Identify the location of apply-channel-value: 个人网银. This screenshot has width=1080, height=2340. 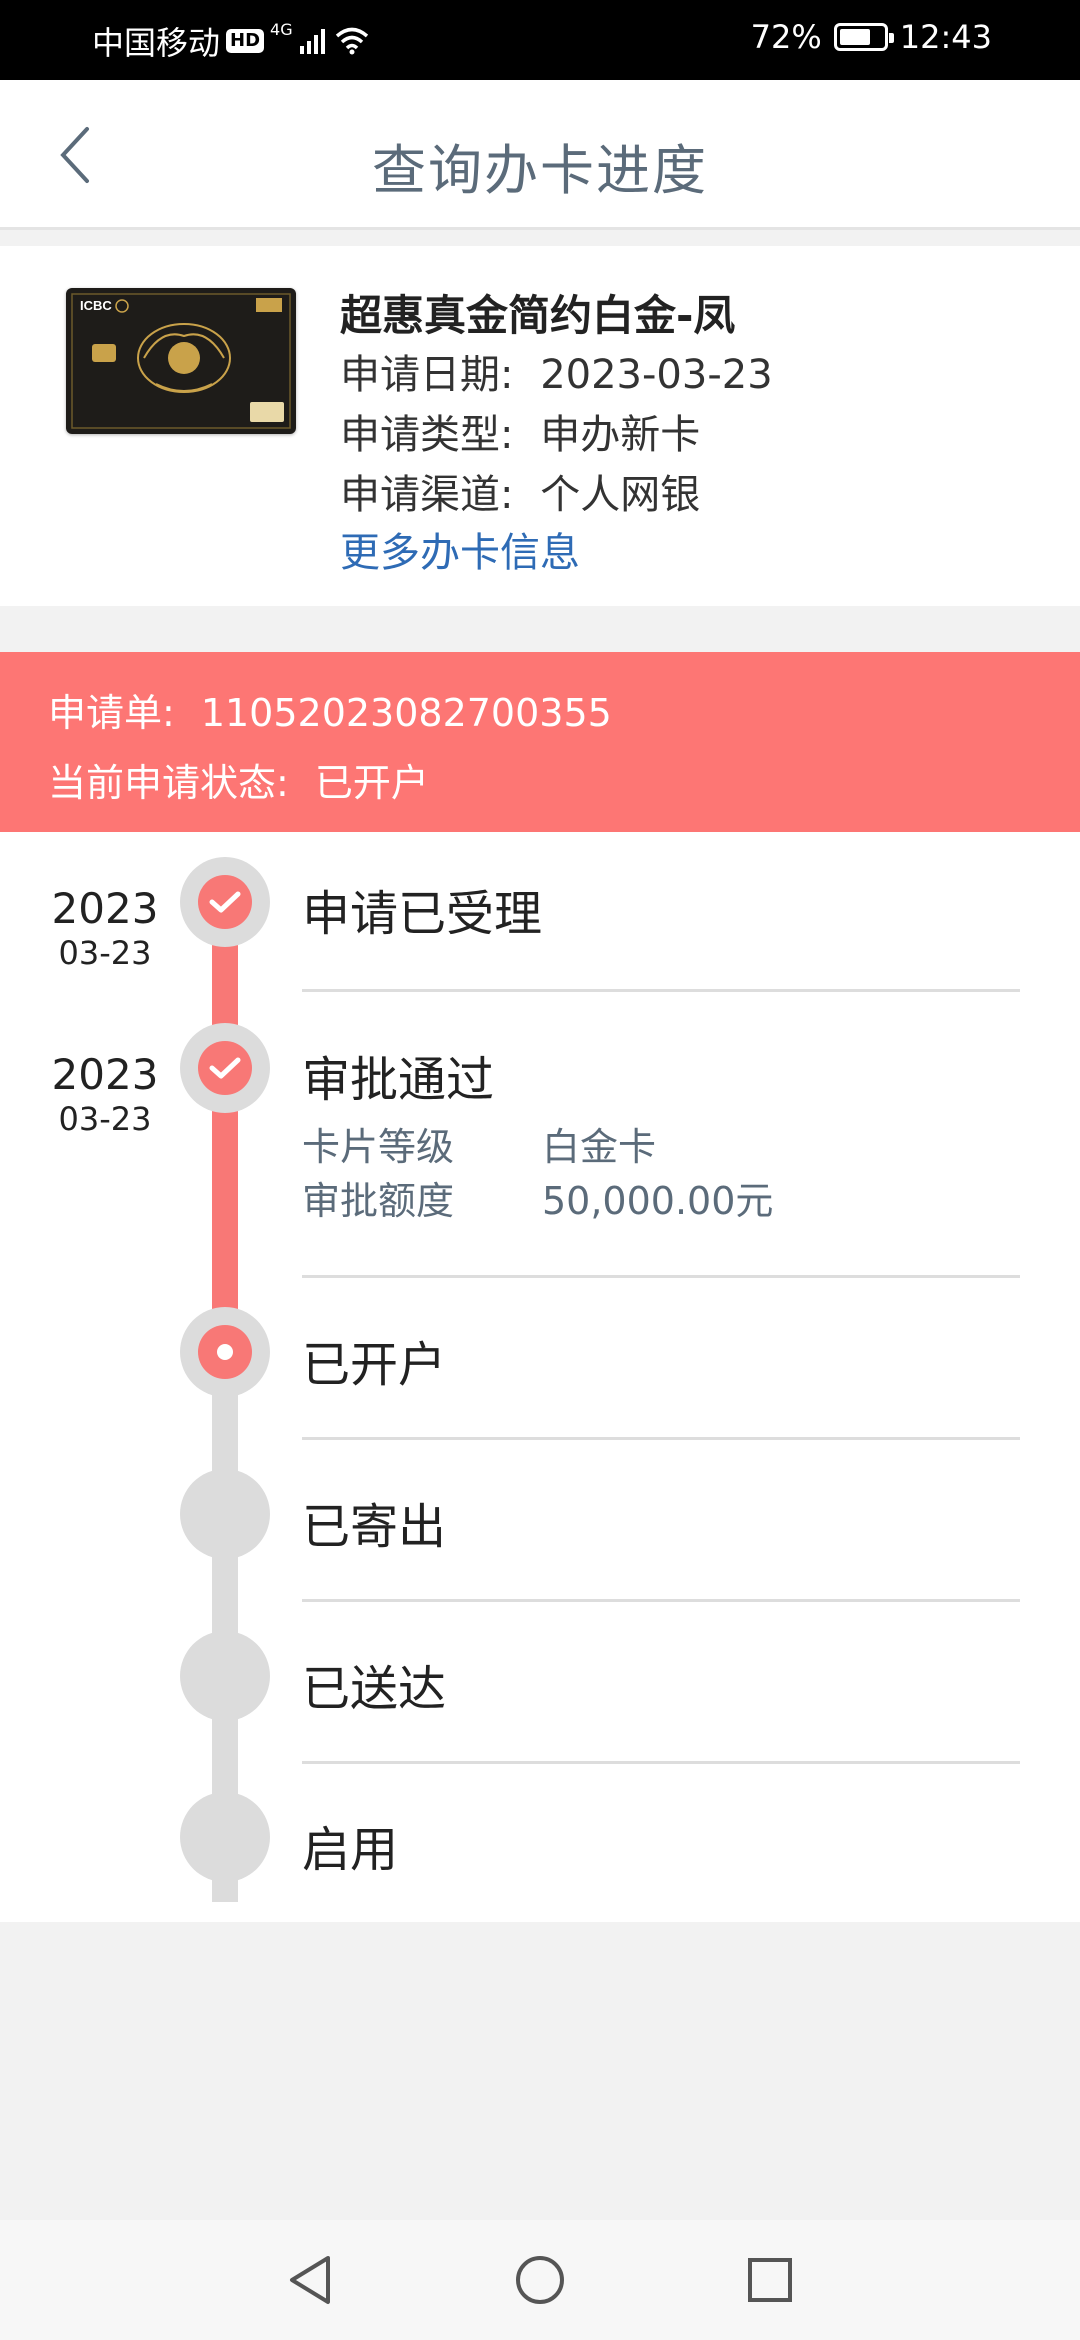
(620, 495).